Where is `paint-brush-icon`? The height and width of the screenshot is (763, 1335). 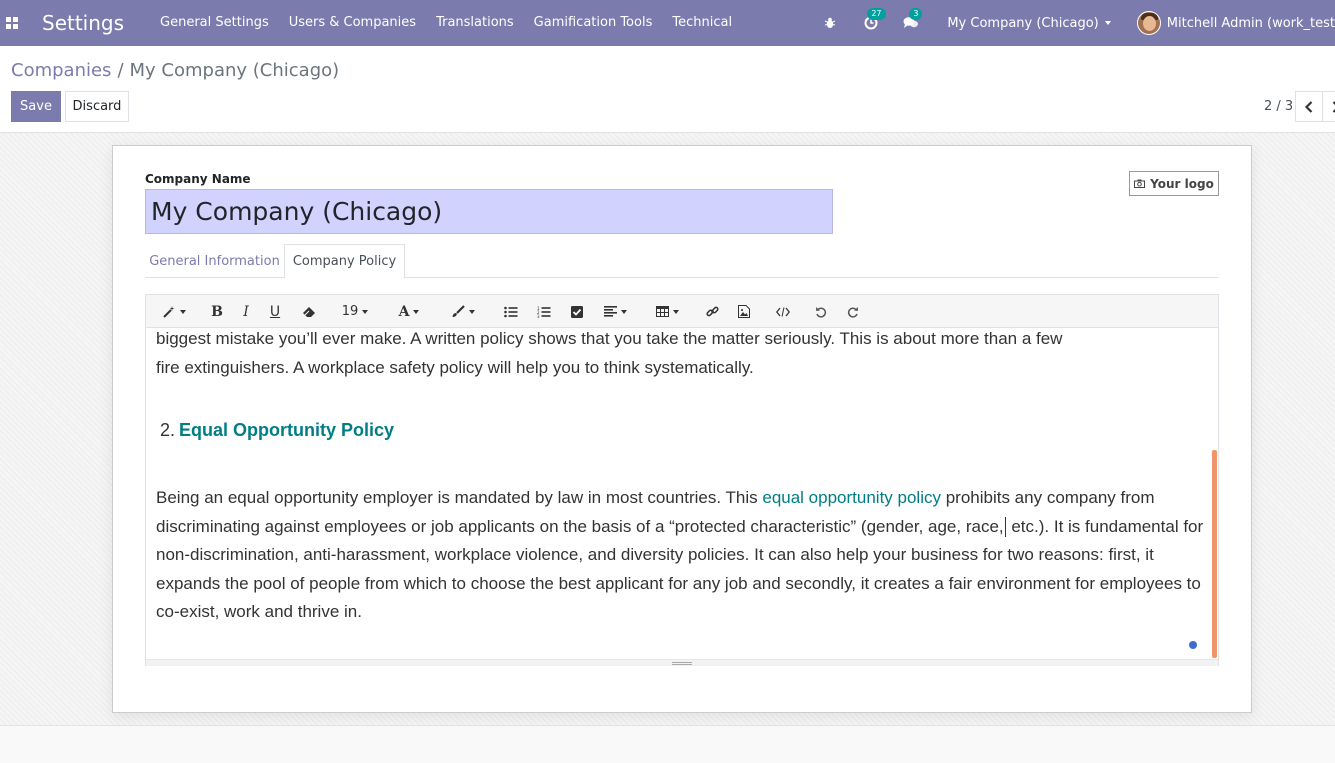
paint-brush-icon is located at coordinates (458, 311).